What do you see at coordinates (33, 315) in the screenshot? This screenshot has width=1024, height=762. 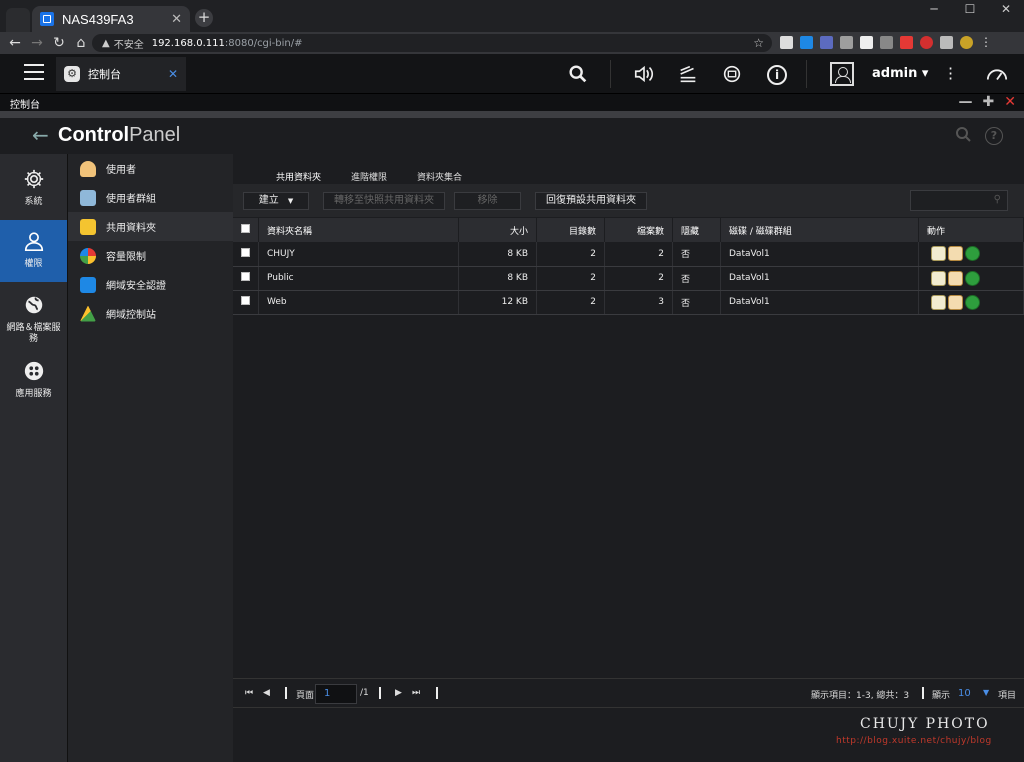 I see `nav-item-network-file-services: 網路＆檔案服務` at bounding box center [33, 315].